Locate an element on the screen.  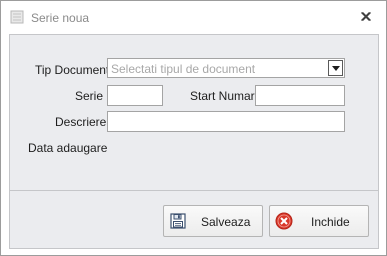
close-button-label: Inchide is located at coordinates (330, 222).